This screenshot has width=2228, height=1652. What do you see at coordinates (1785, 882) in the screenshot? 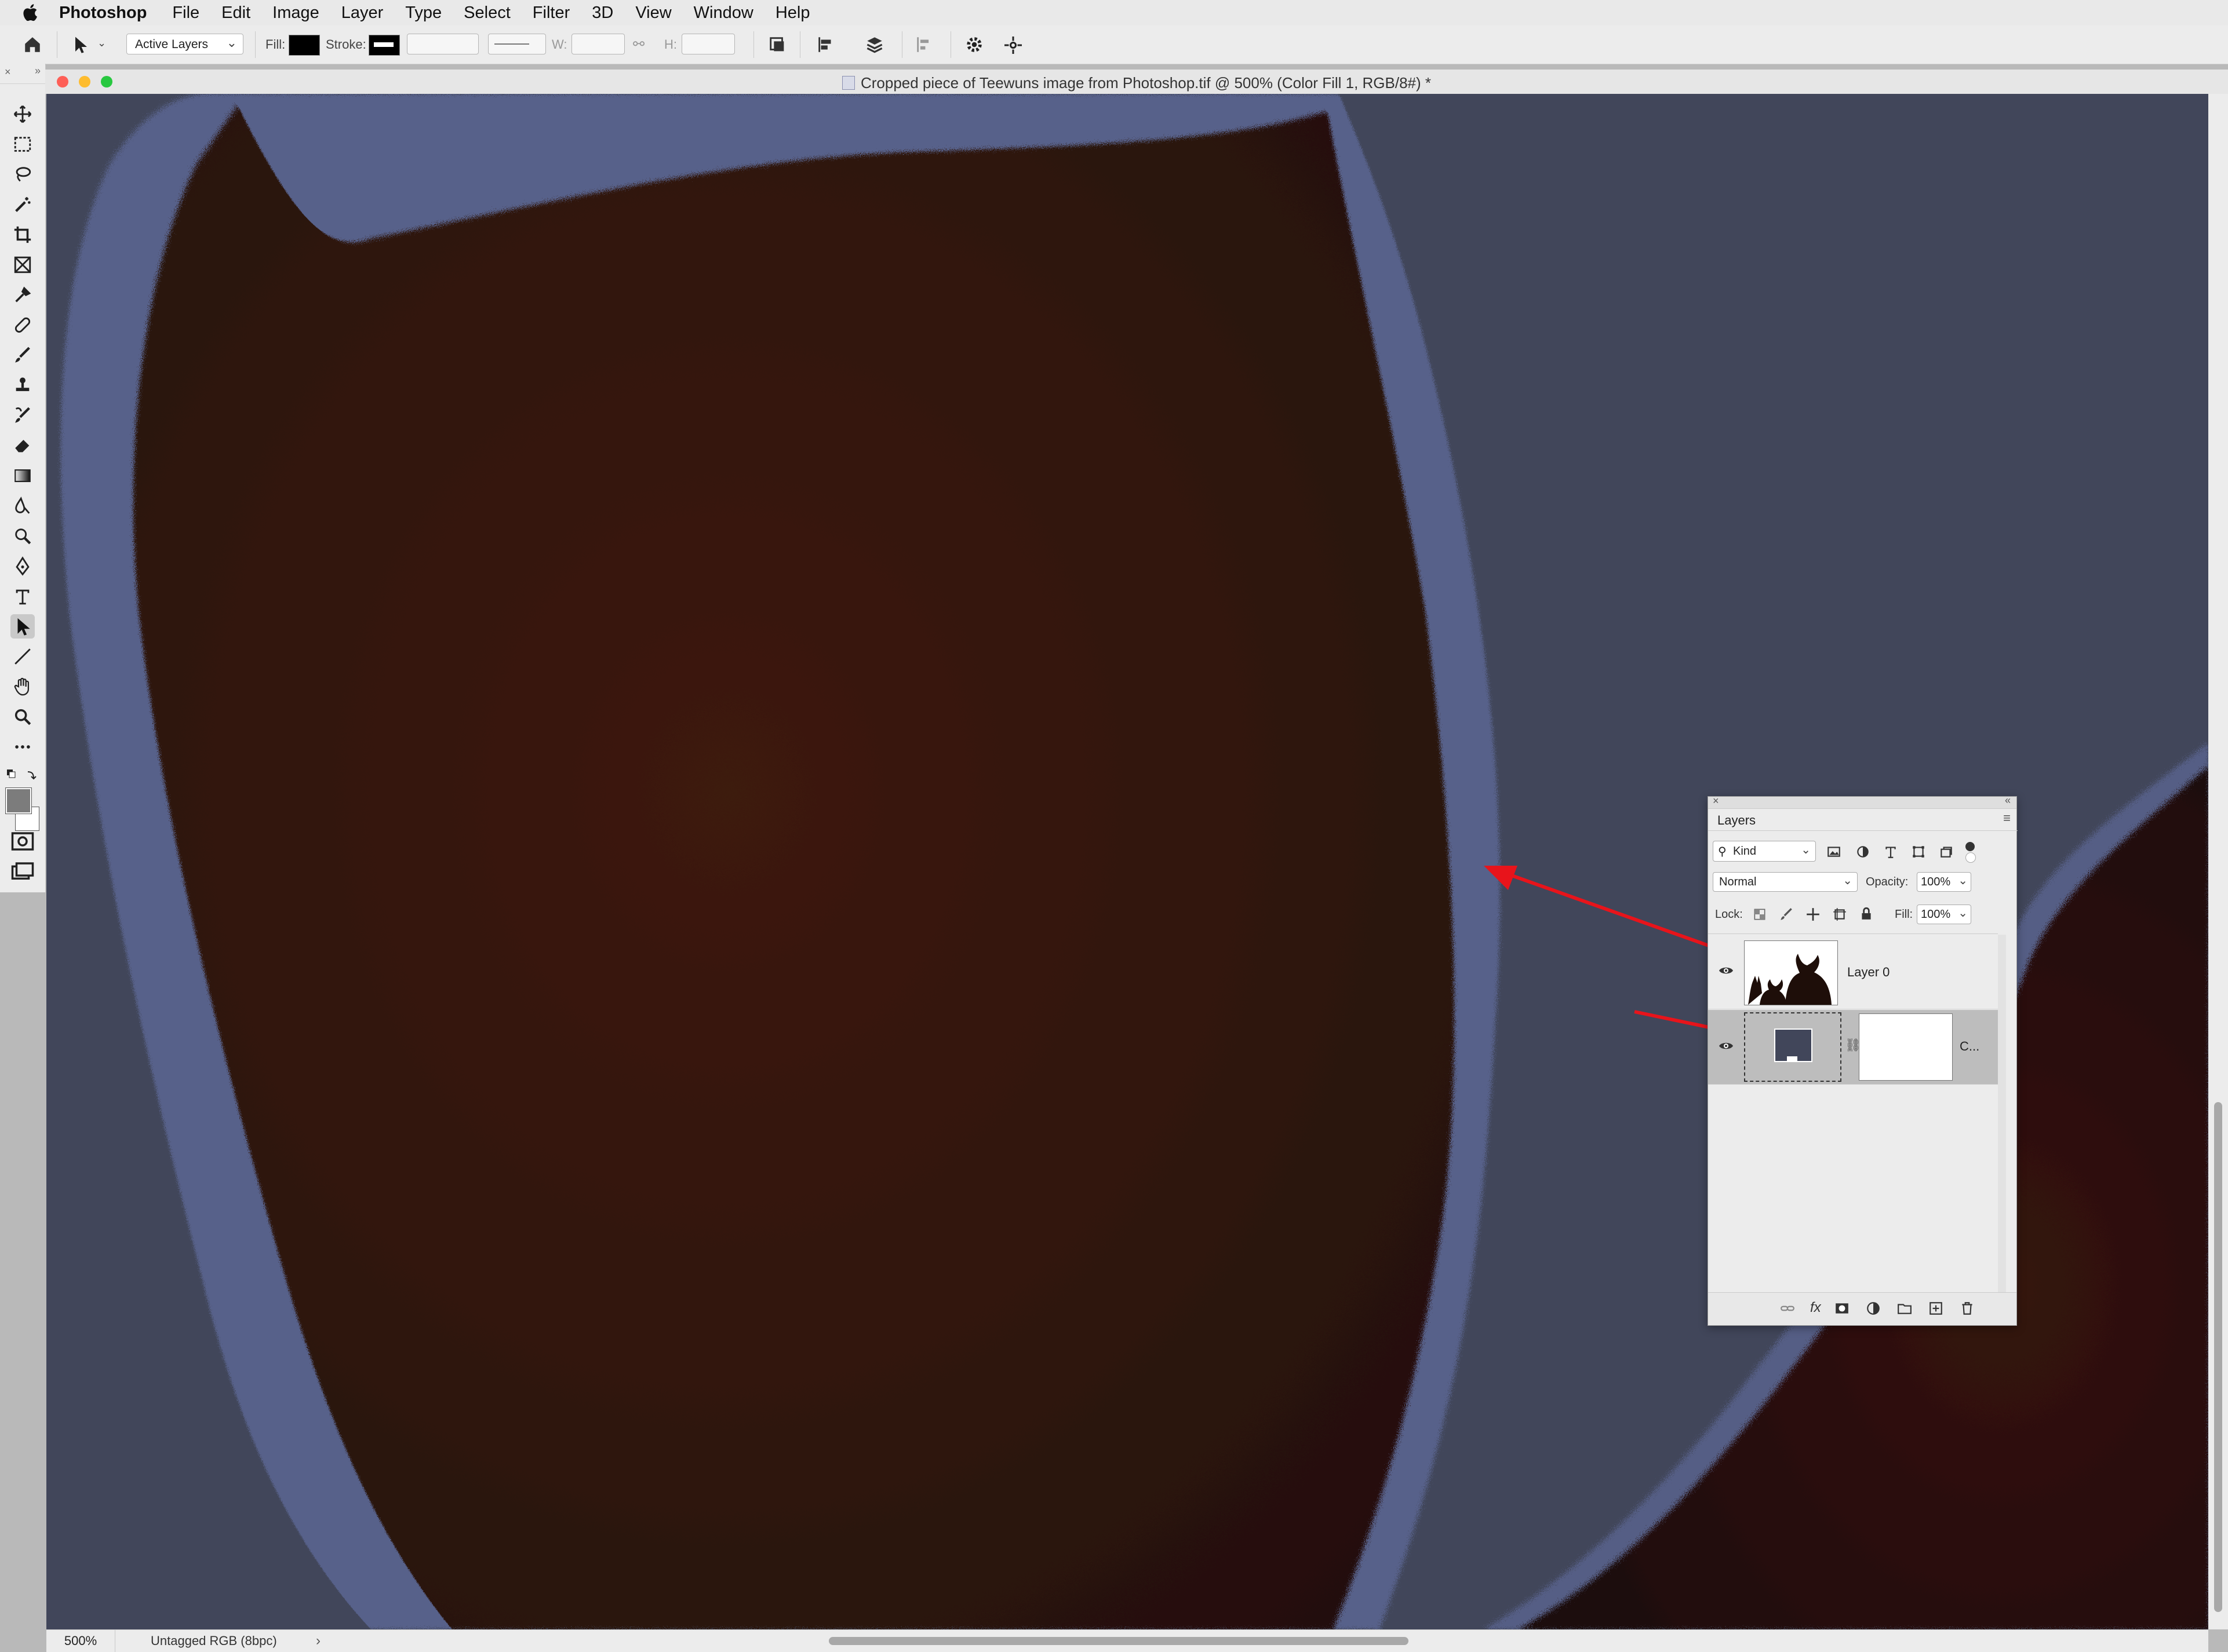
I see `blend-mode-select: Normal ⌄` at bounding box center [1785, 882].